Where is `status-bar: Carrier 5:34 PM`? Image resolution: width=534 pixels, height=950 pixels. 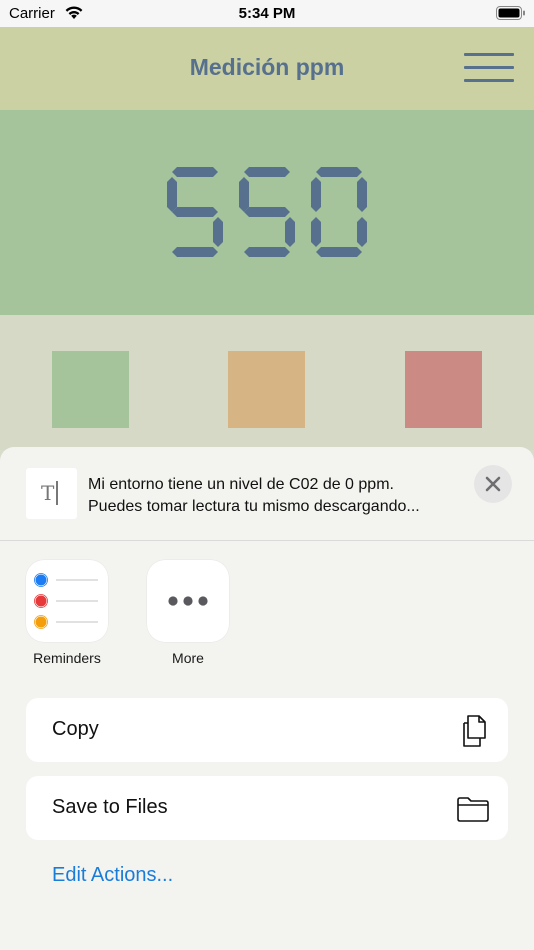
status-bar: Carrier 5:34 PM is located at coordinates (267, 13).